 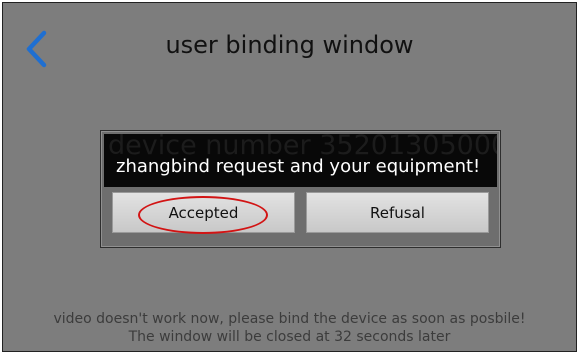 What do you see at coordinates (298, 166) in the screenshot?
I see `dialog-message: zhangbind request and your equipment!` at bounding box center [298, 166].